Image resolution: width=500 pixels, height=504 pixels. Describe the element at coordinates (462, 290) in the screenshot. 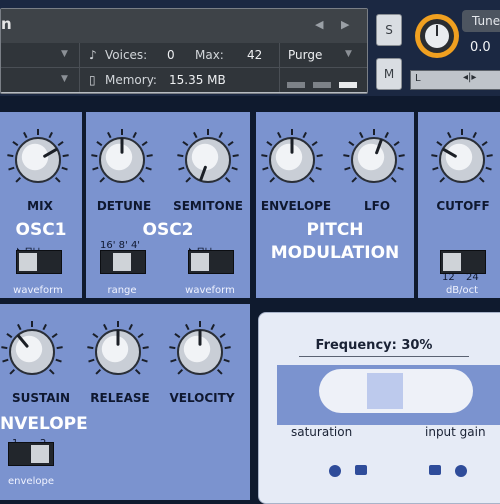

I see `filter-slope-label: dB/oct` at that location.